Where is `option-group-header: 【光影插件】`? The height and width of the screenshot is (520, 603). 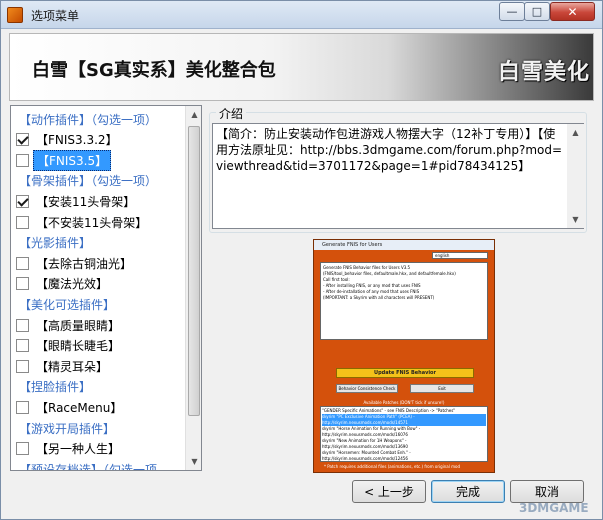 option-group-header: 【光影插件】 is located at coordinates (98, 243).